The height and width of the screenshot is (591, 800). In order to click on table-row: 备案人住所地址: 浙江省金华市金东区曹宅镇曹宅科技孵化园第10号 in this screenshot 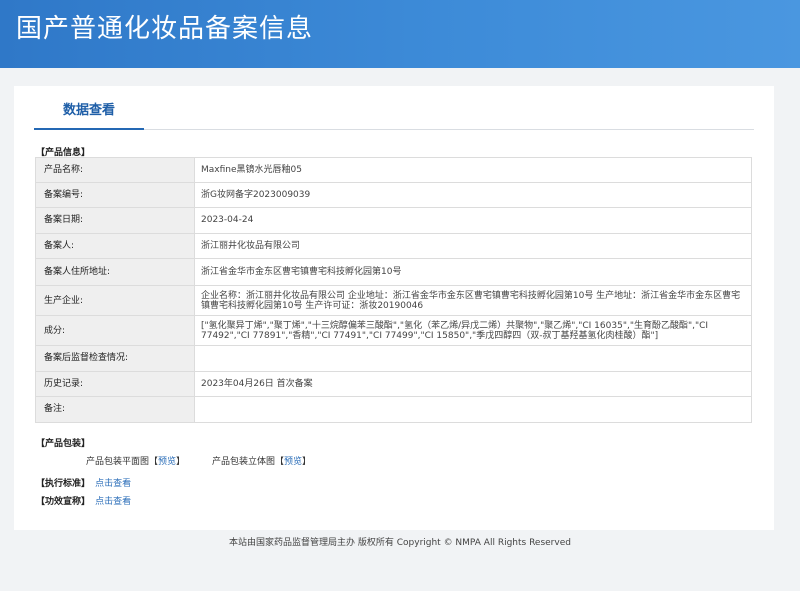, I will do `click(393, 271)`.